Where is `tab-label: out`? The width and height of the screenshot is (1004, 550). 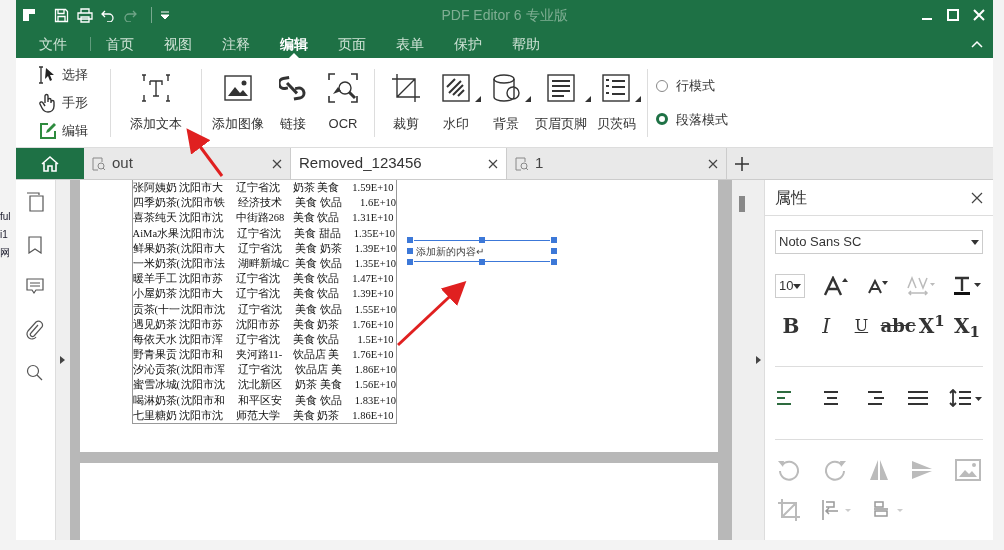
tab-label: out is located at coordinates (122, 163).